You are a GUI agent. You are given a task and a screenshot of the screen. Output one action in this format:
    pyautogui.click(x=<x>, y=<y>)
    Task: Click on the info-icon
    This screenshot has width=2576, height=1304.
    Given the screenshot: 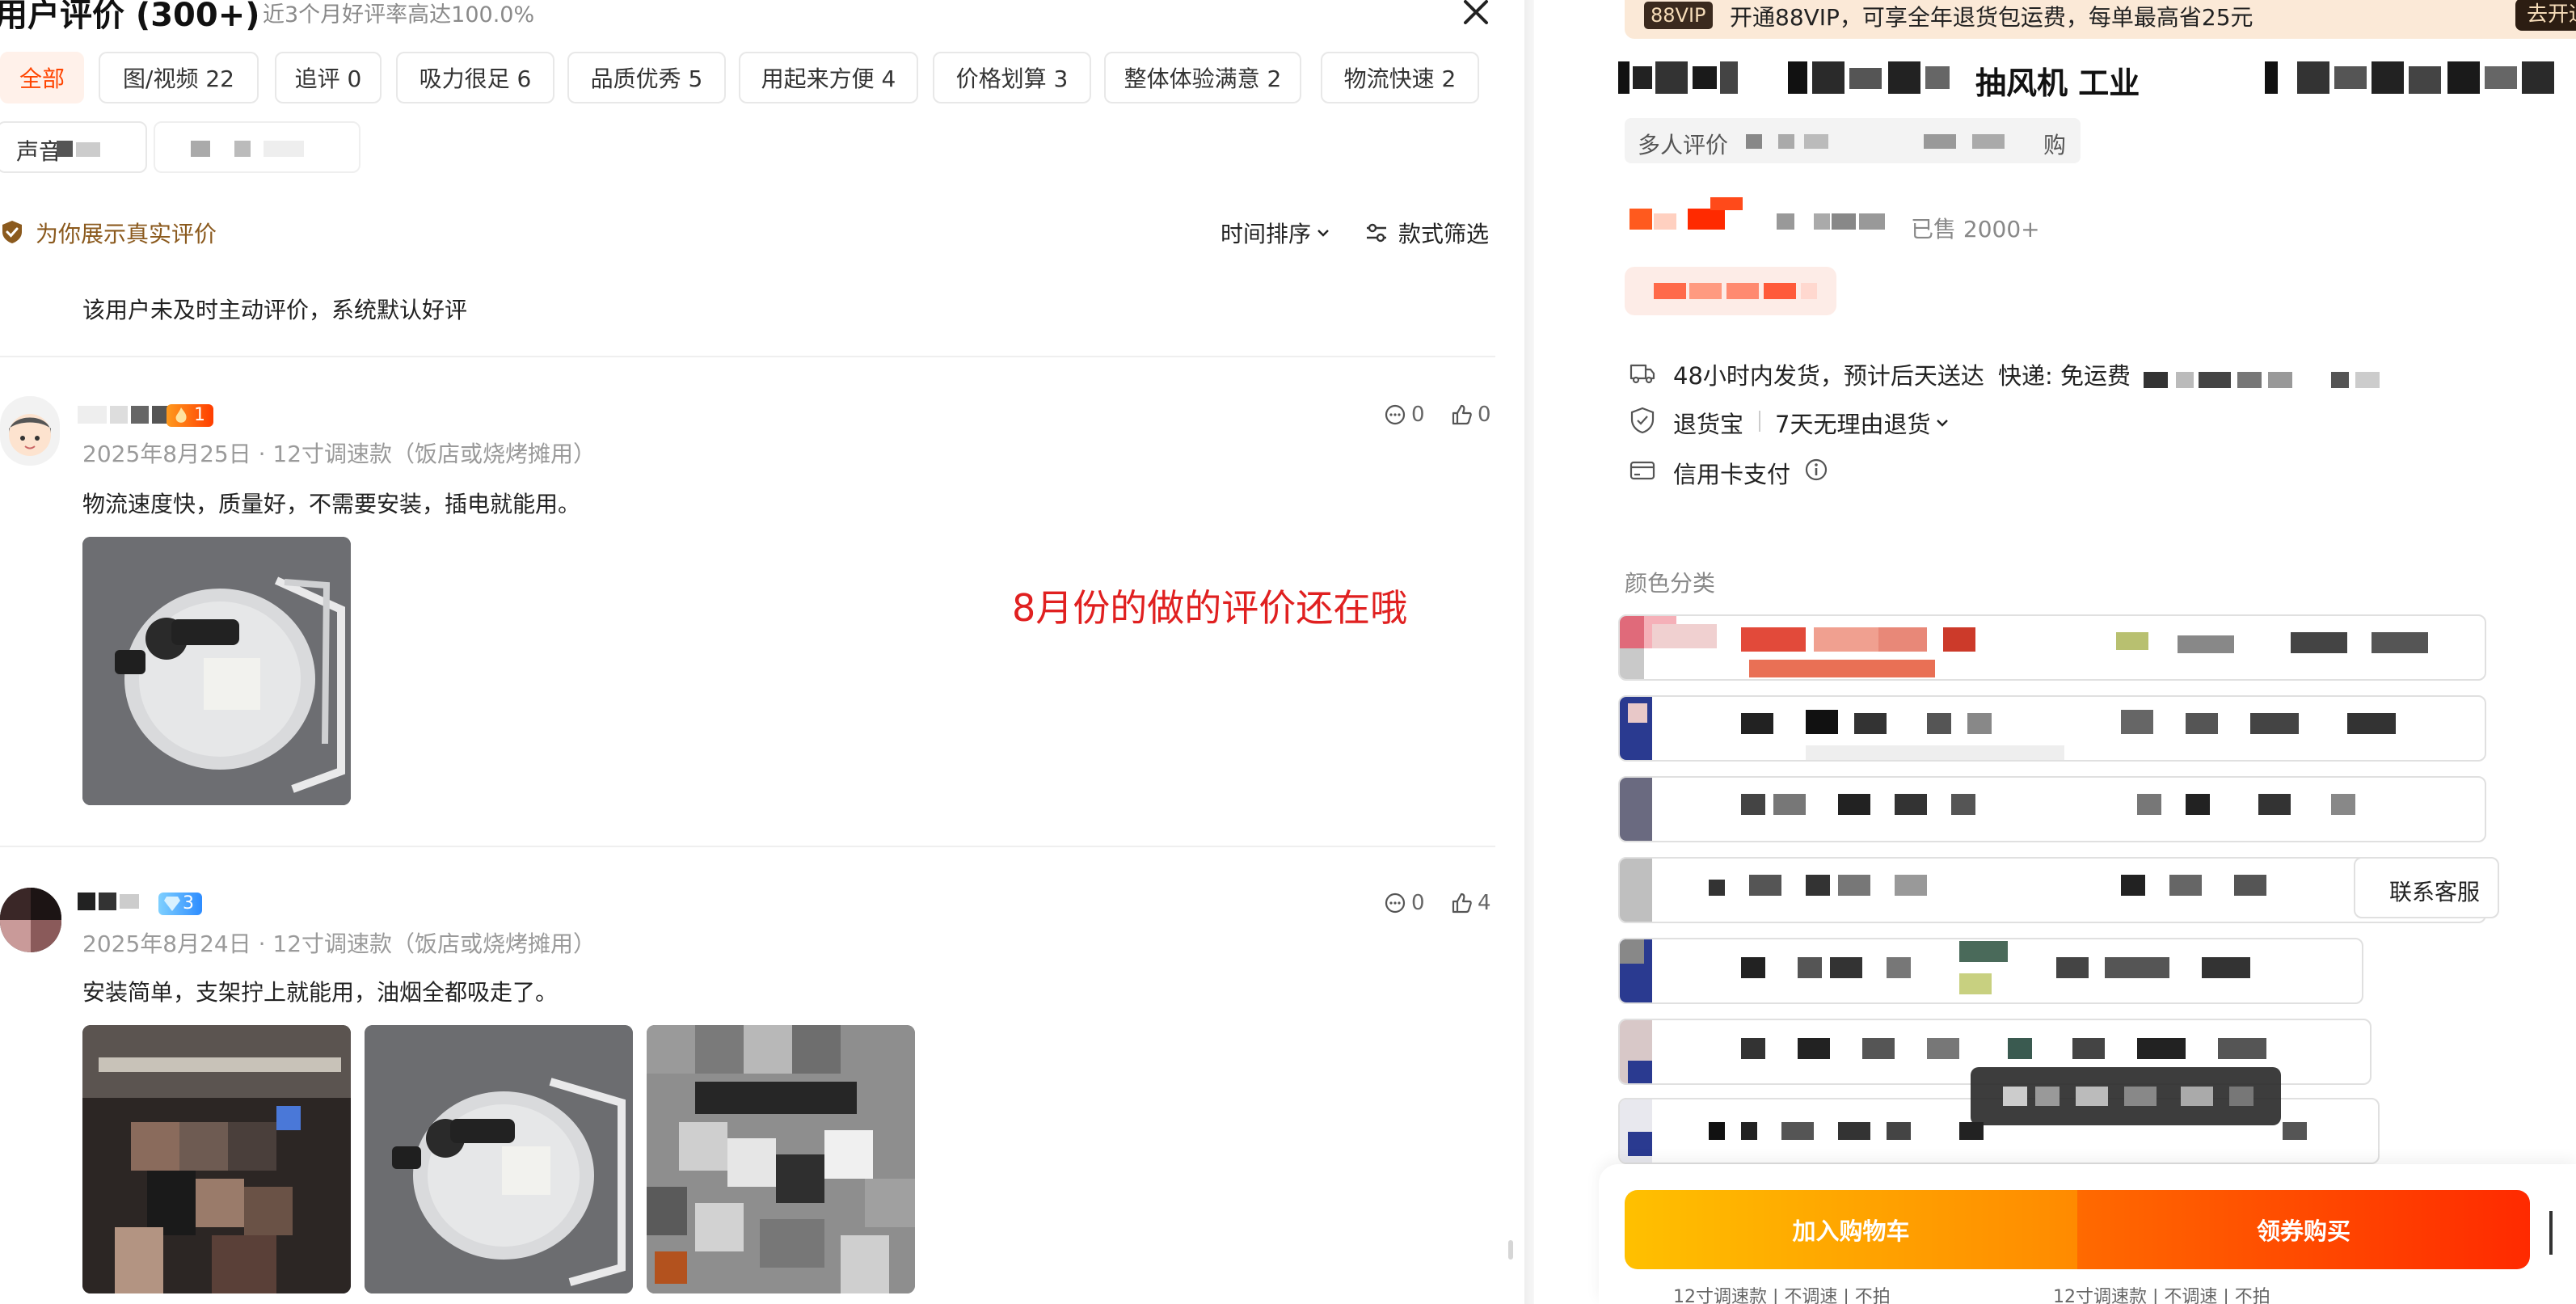 What is the action you would take?
    pyautogui.click(x=1816, y=470)
    